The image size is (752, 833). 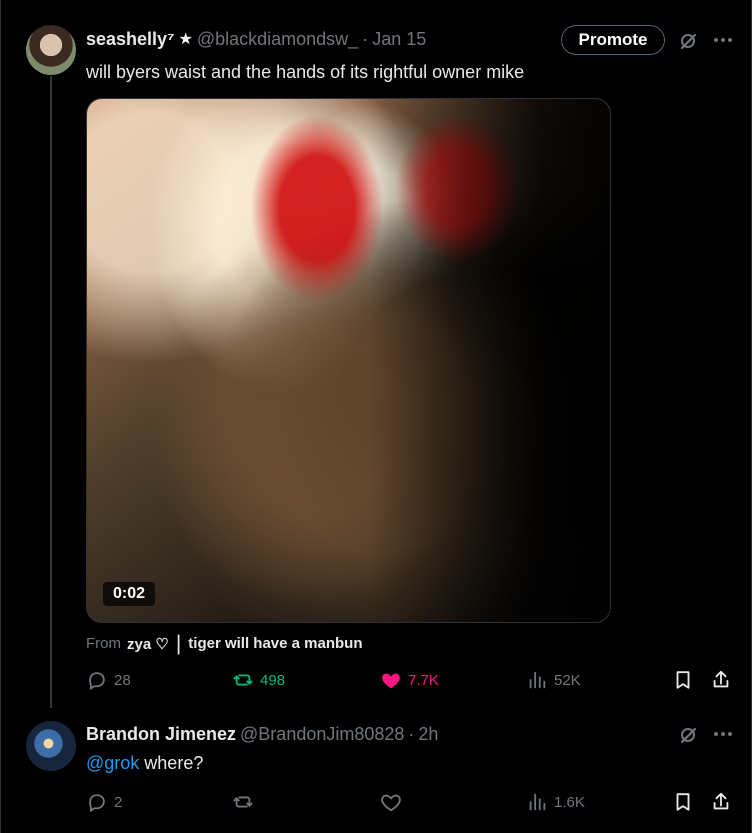 I want to click on author-avatar, so click(x=51, y=50).